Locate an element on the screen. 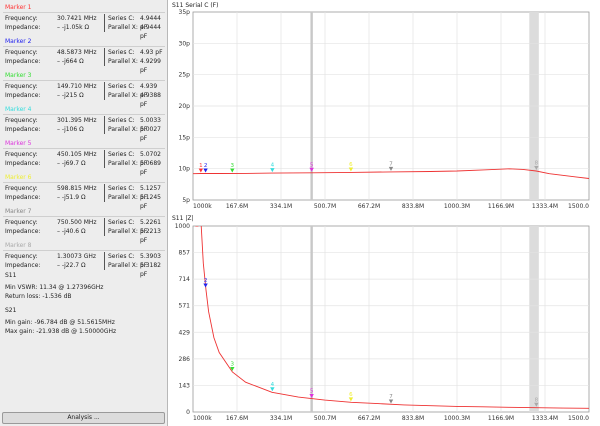  marker-label: 7 is located at coordinates (391, 397).